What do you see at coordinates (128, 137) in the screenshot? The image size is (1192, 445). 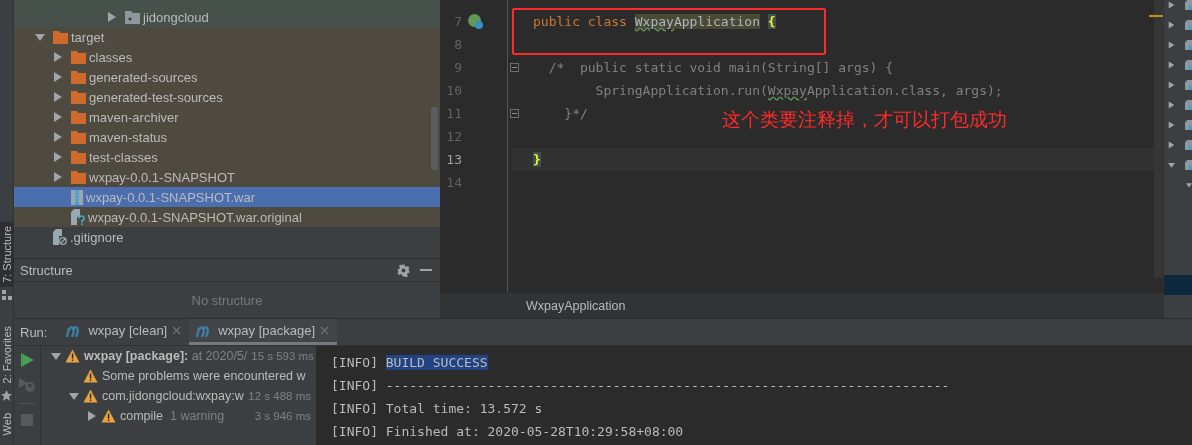 I see `tree-label: maven-status` at bounding box center [128, 137].